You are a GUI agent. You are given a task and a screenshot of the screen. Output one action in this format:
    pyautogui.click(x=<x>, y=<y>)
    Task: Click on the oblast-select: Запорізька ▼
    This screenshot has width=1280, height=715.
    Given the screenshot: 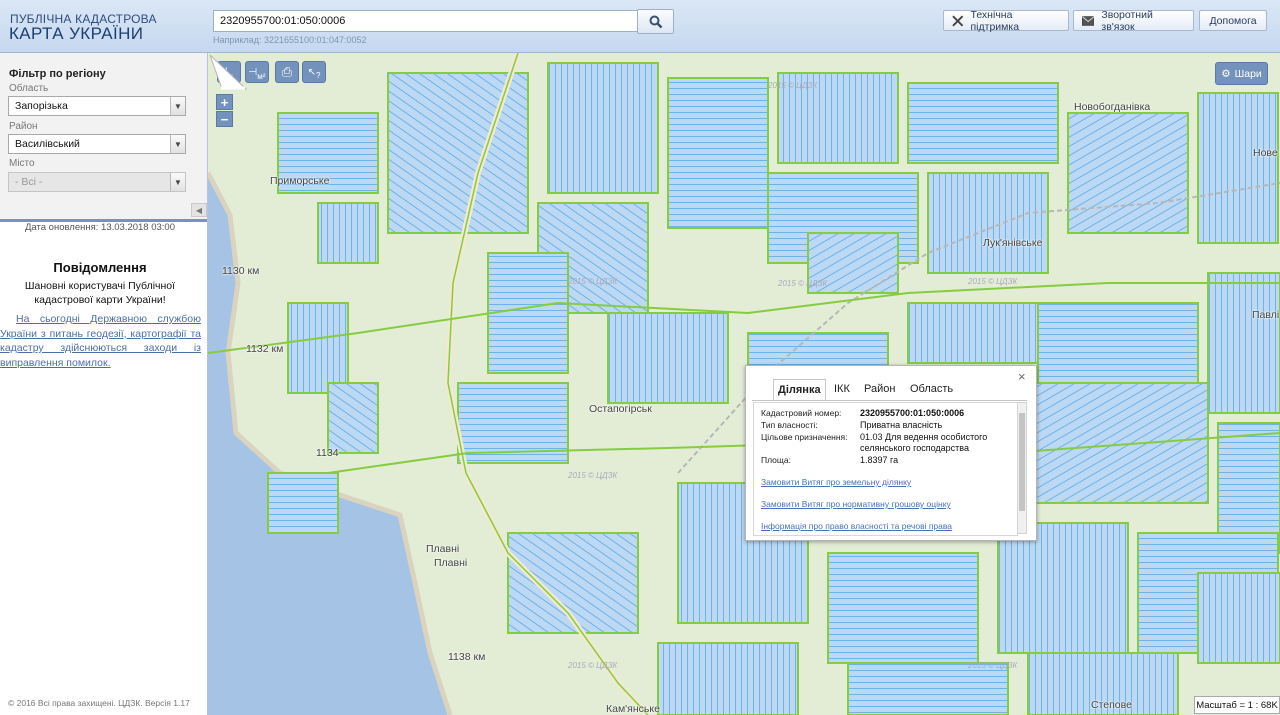 What is the action you would take?
    pyautogui.click(x=97, y=106)
    